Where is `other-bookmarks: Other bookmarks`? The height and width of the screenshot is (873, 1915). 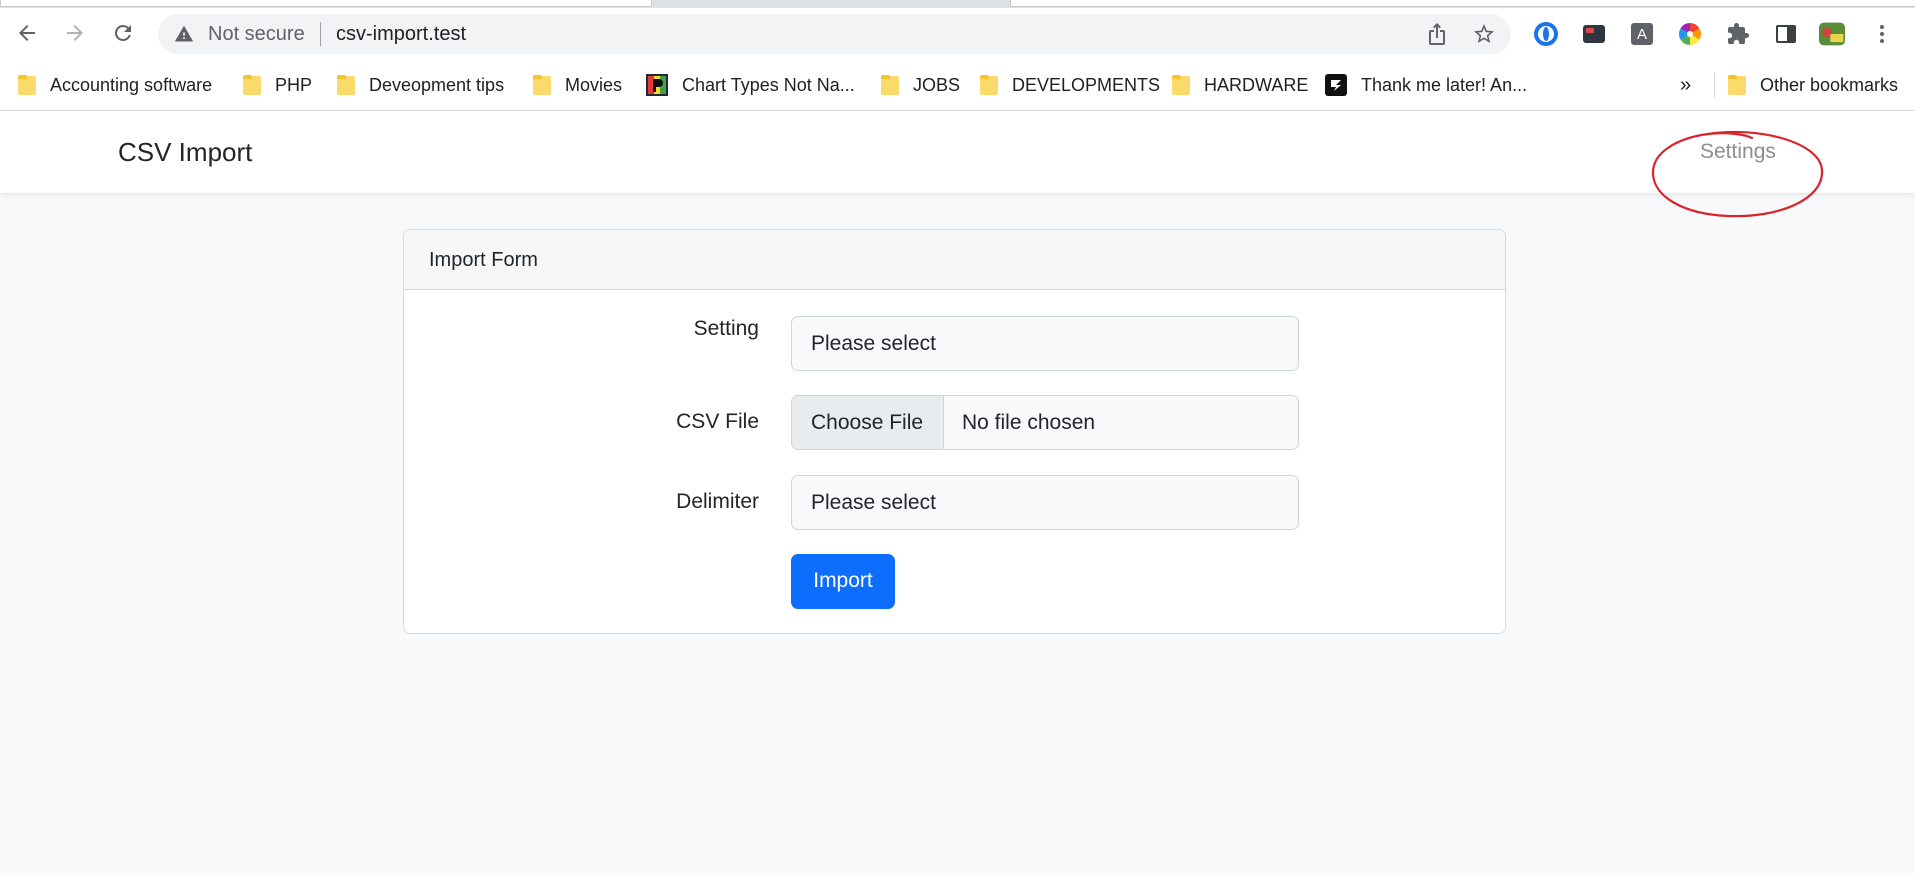 other-bookmarks: Other bookmarks is located at coordinates (1813, 85).